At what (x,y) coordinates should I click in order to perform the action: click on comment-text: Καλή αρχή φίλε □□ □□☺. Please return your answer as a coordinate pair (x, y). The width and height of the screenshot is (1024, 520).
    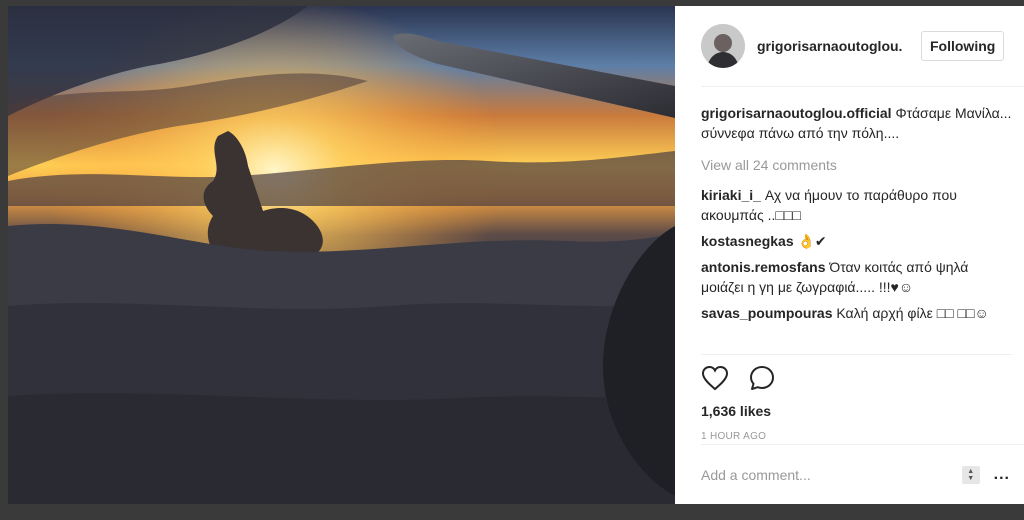
    Looking at the image, I should click on (910, 313).